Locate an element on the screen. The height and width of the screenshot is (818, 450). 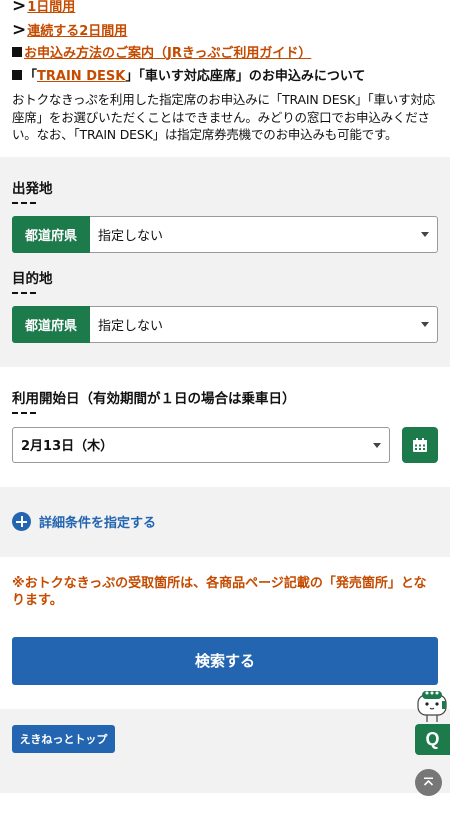
date-row: 2月13日（木） is located at coordinates (225, 444).